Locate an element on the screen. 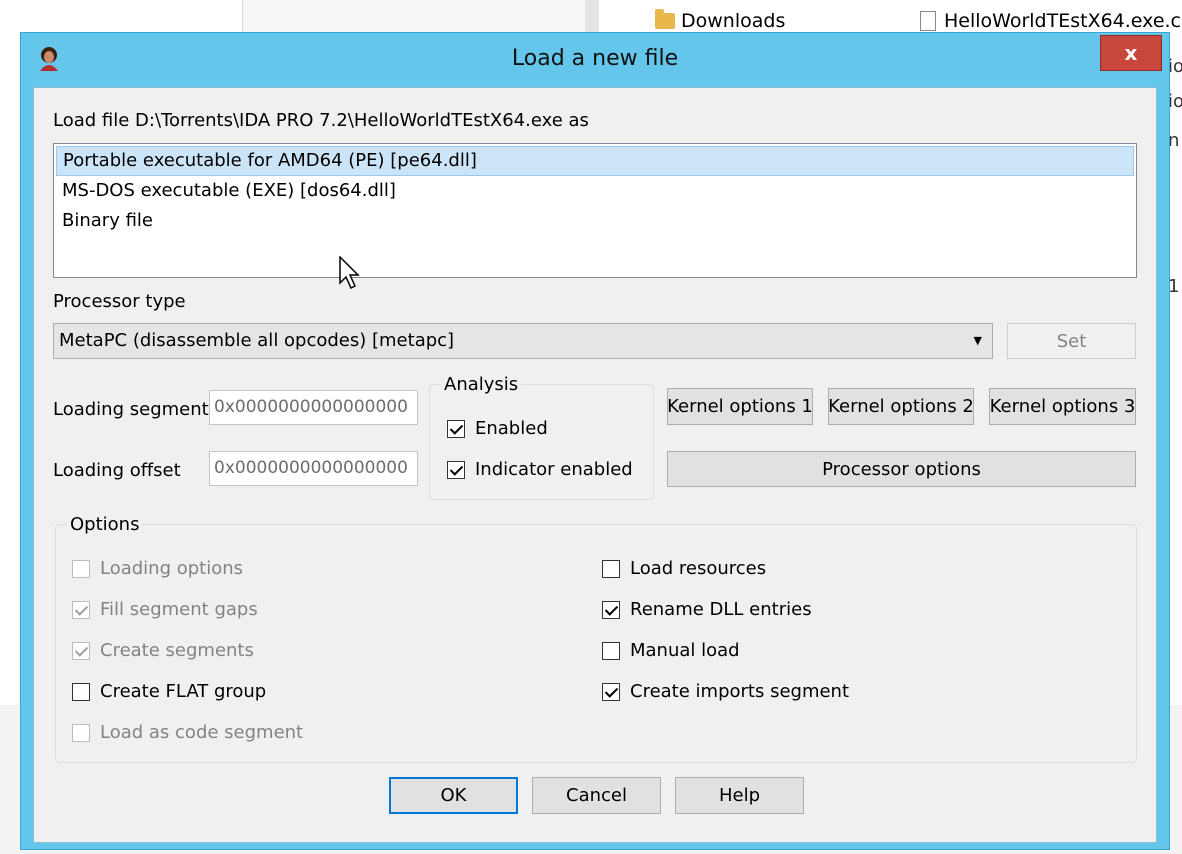 Image resolution: width=1182 pixels, height=854 pixels. dialog-title: Load a new file is located at coordinates (595, 58).